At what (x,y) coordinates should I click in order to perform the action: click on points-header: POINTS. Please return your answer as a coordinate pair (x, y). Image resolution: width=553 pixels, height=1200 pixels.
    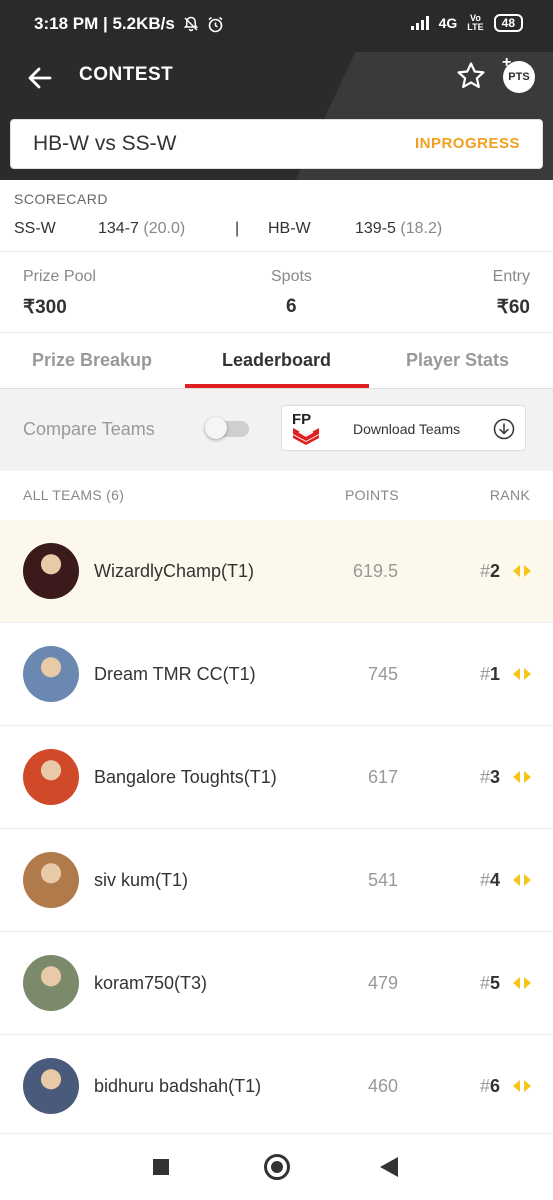
    Looking at the image, I should click on (372, 495).